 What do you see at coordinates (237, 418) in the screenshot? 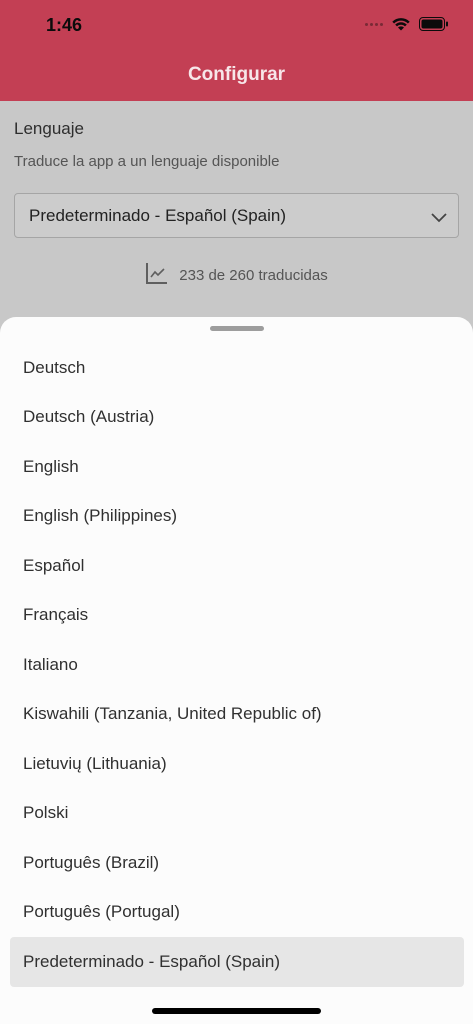
I see `language-option: Deutsch (Austria)` at bounding box center [237, 418].